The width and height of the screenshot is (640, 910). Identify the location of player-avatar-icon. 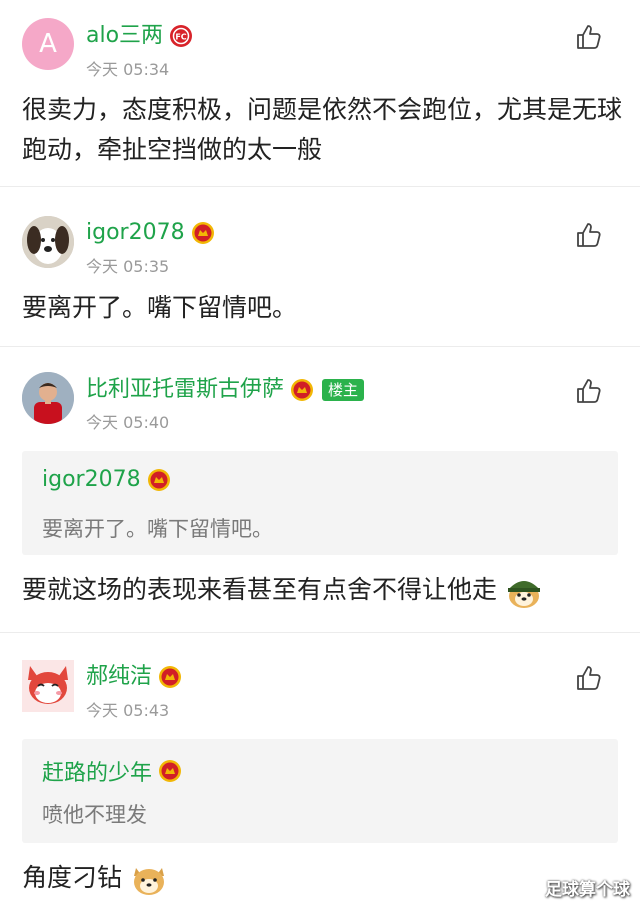
(48, 398).